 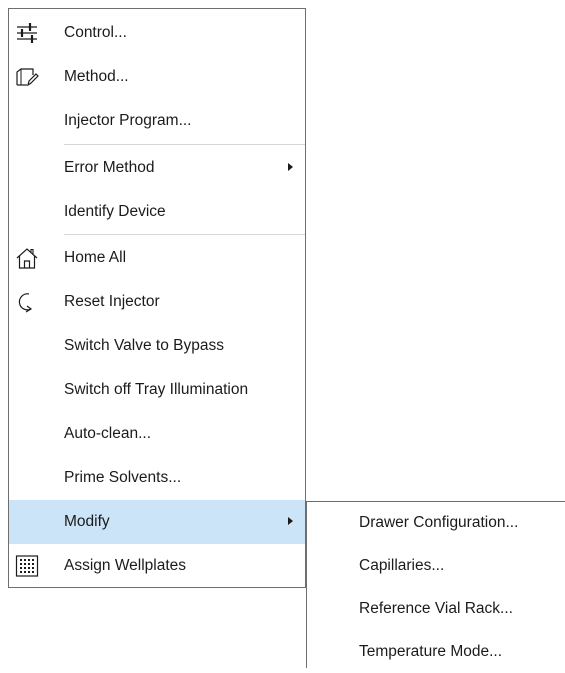 I want to click on menu-item-label: Home All, so click(x=95, y=257).